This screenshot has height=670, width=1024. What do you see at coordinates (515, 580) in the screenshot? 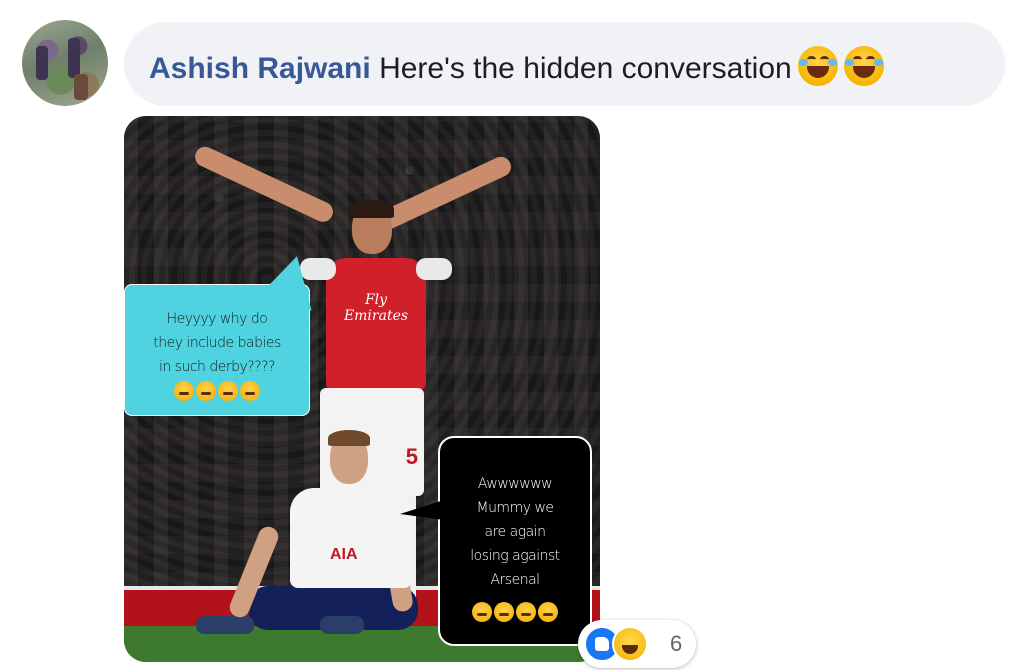
I see `speech-line: Arsenal` at bounding box center [515, 580].